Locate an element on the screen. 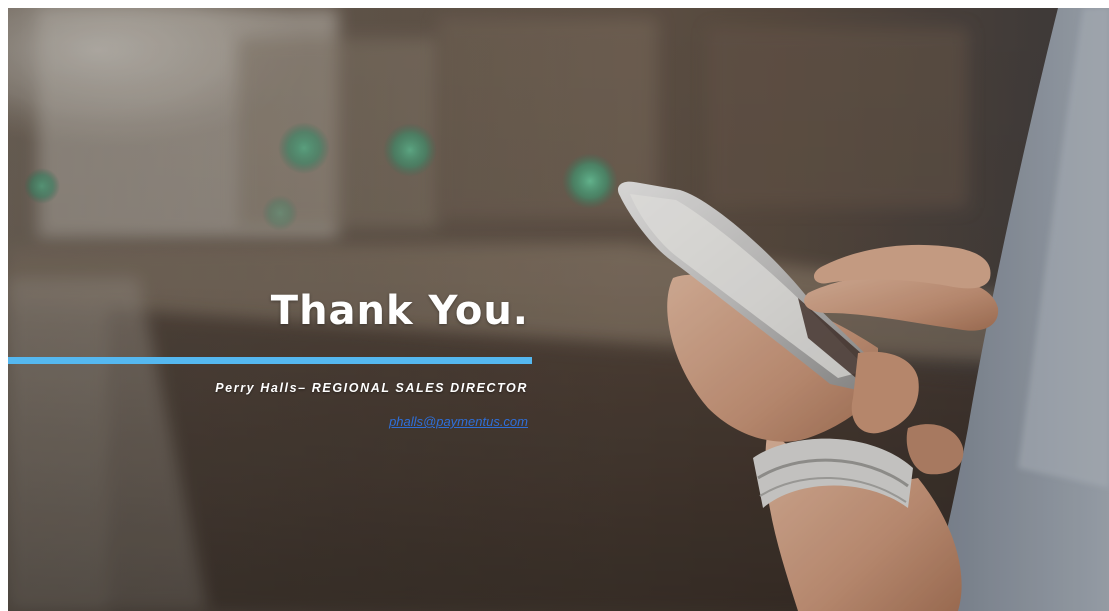 This screenshot has width=1109, height=611. presenter-name: Perry Halls is located at coordinates (257, 388).